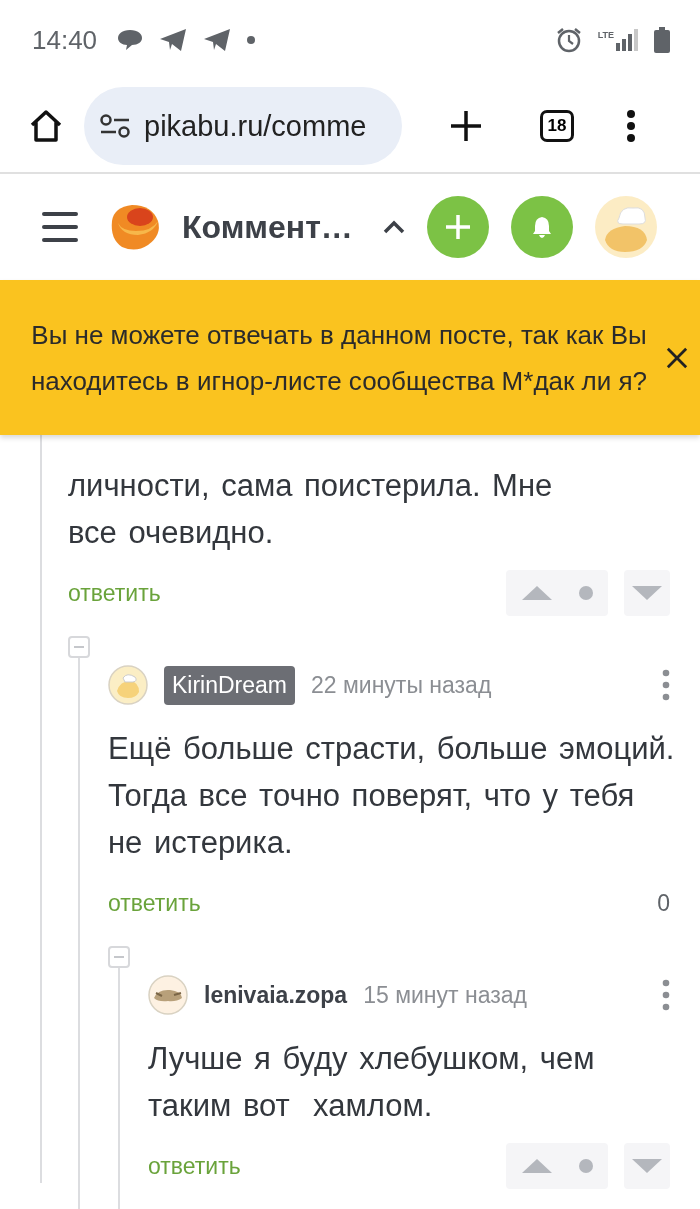 This screenshot has height=1209, width=700. I want to click on battery-icon, so click(662, 40).